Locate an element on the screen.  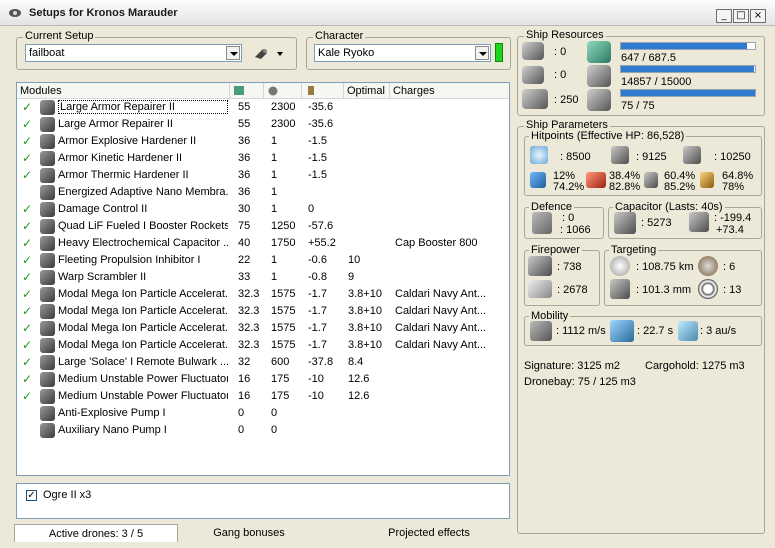
module-power: 2300 is located at coordinates (283, 107).